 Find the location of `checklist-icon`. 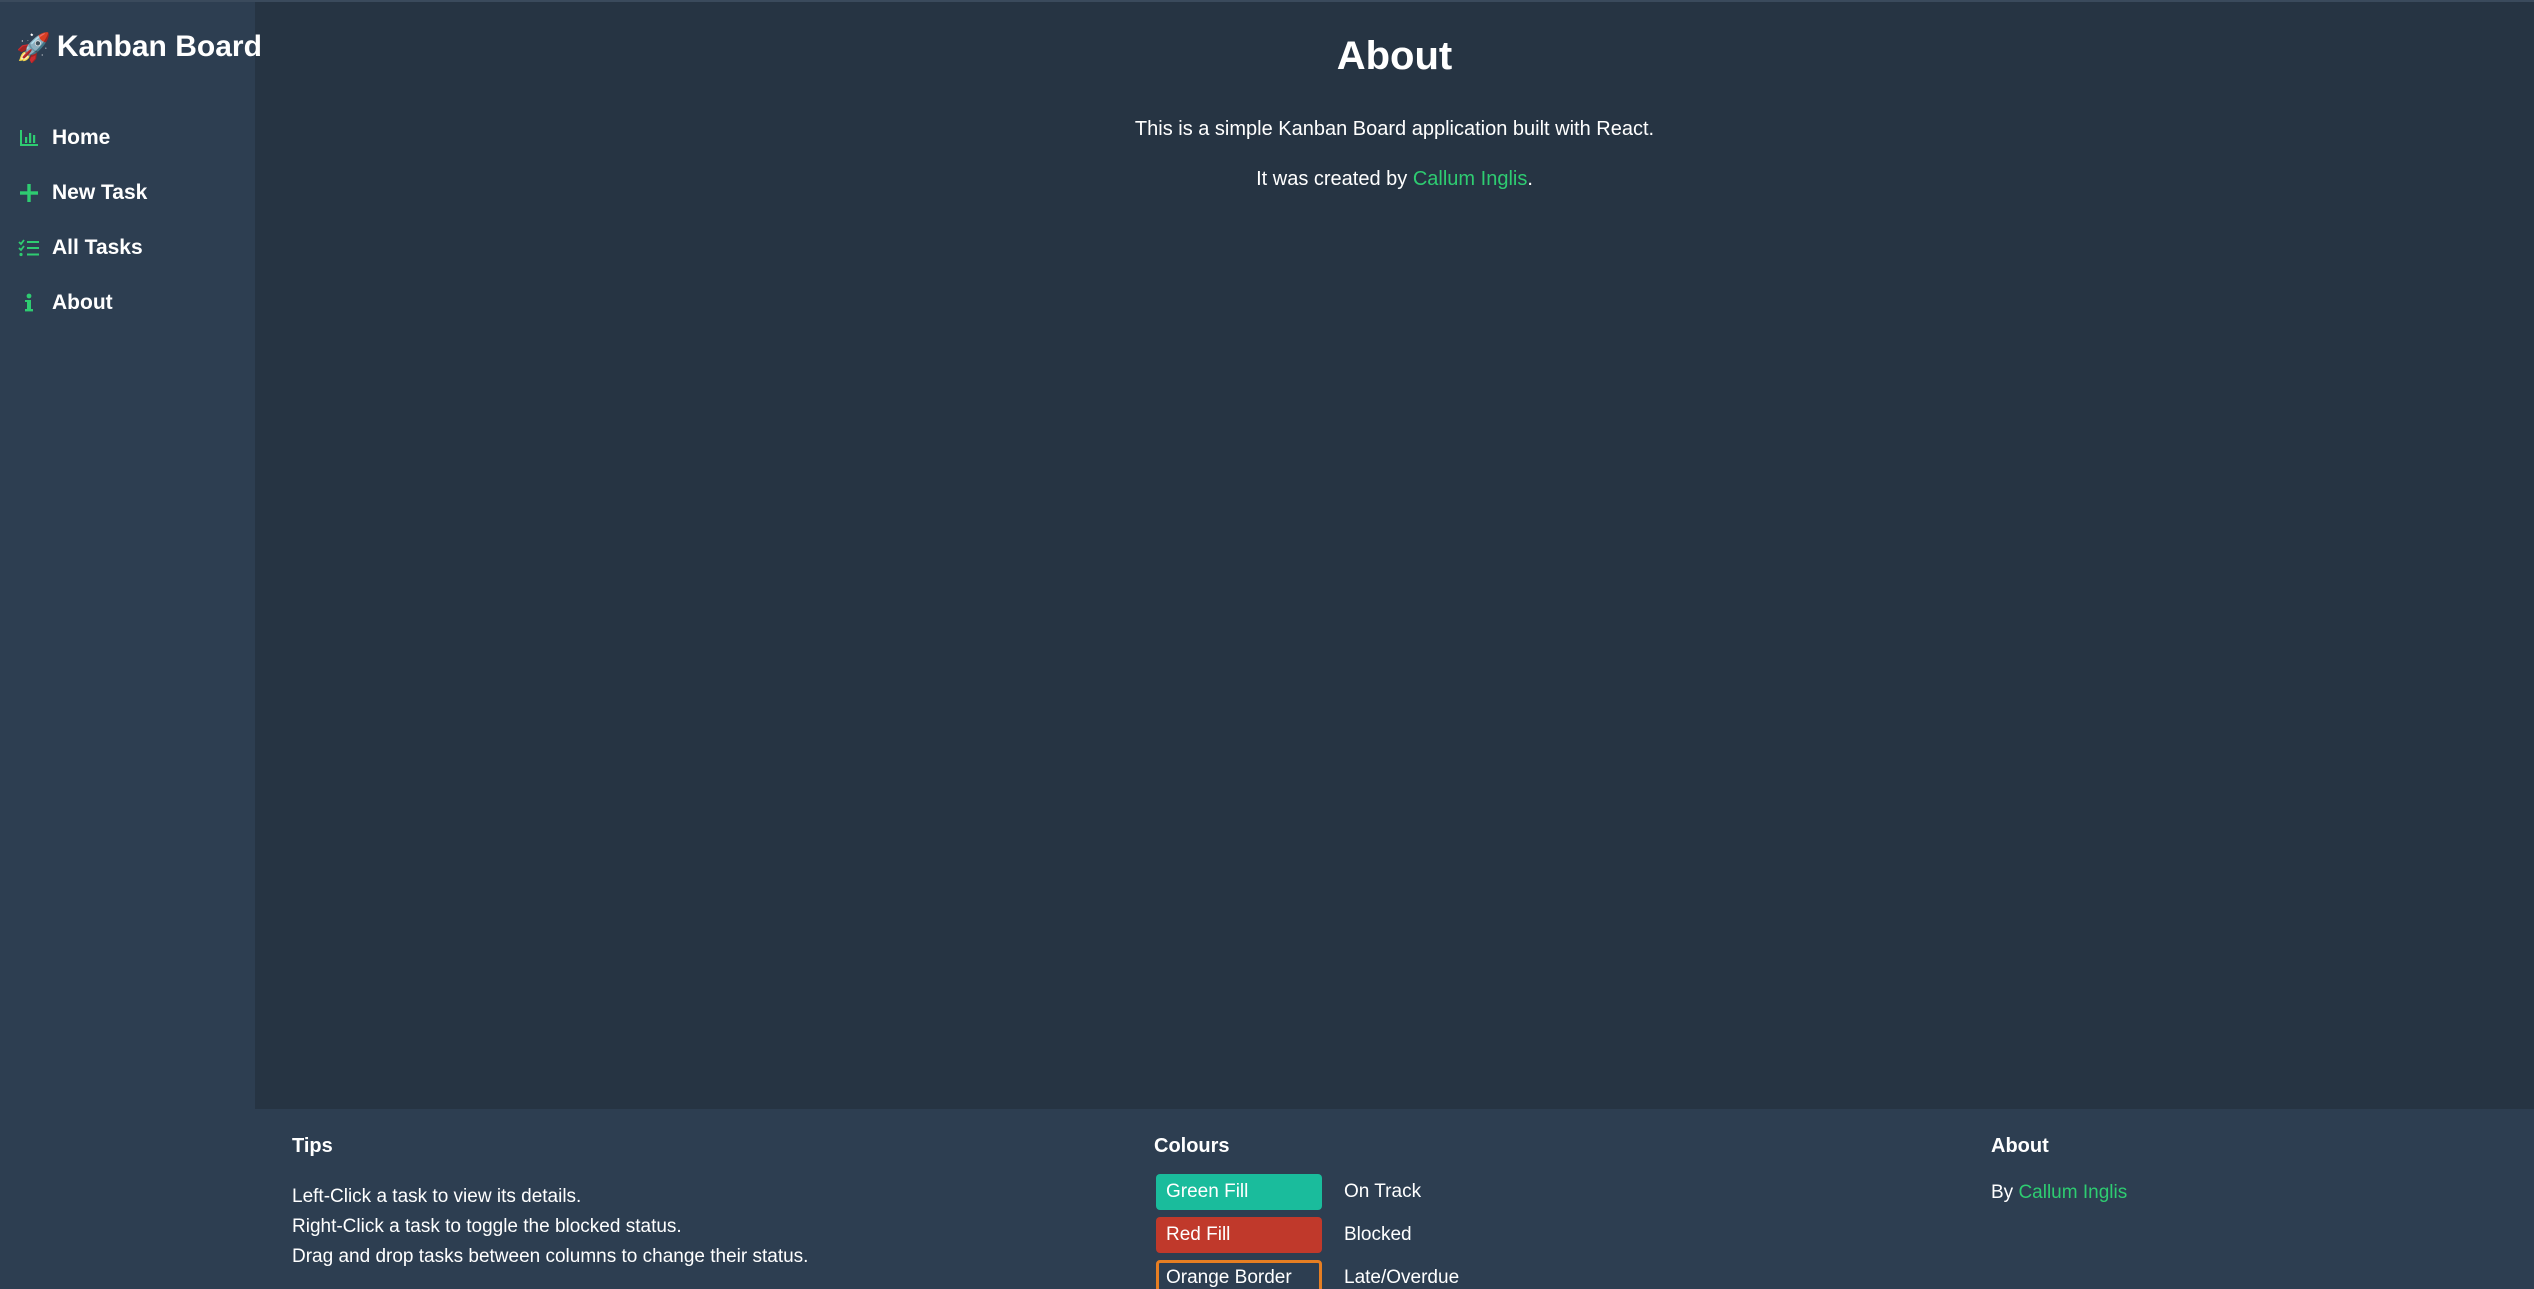

checklist-icon is located at coordinates (29, 248).